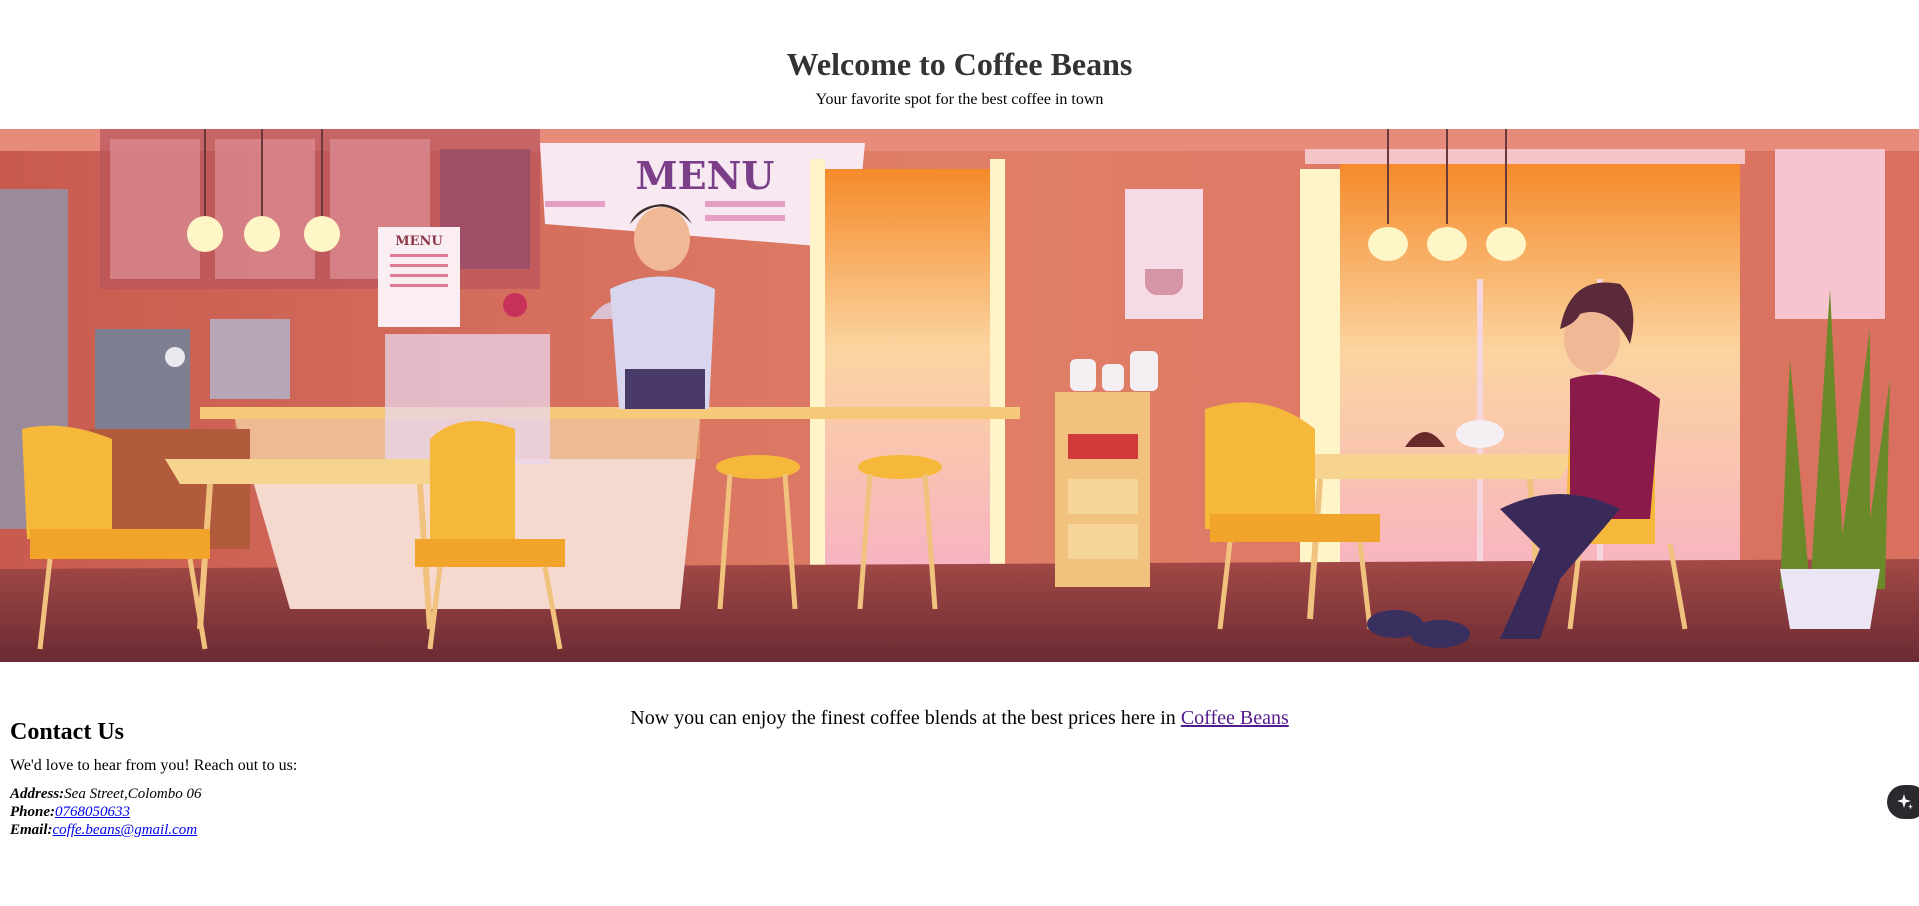  I want to click on address-label: Address:, so click(37, 794).